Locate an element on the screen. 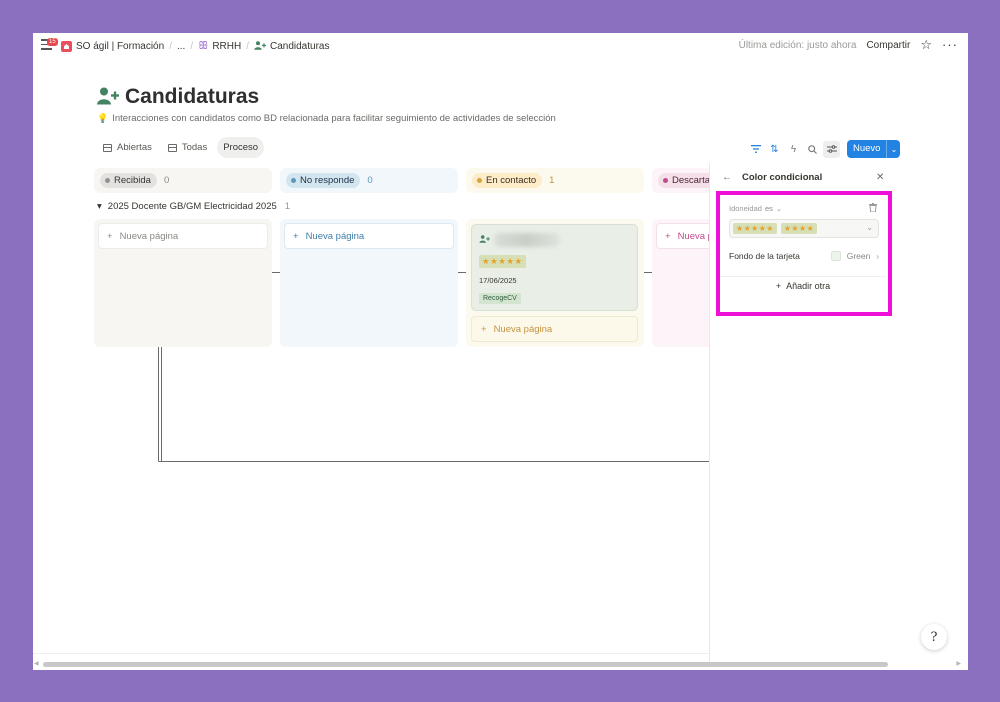  candidate-card: ★★★★★ 17/06/2025 RecogeCV is located at coordinates (554, 267).